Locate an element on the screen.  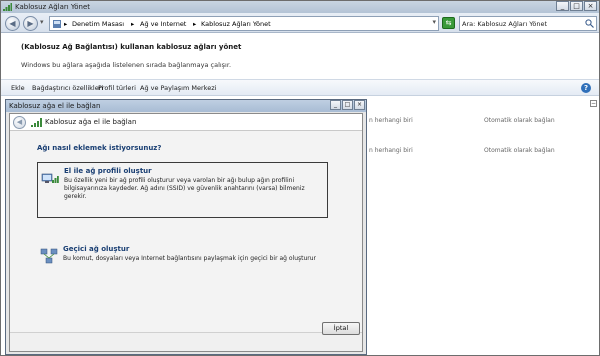
dialog-question: Ağı nasıl eklemek istiyorsunuz? is located at coordinates (99, 148).